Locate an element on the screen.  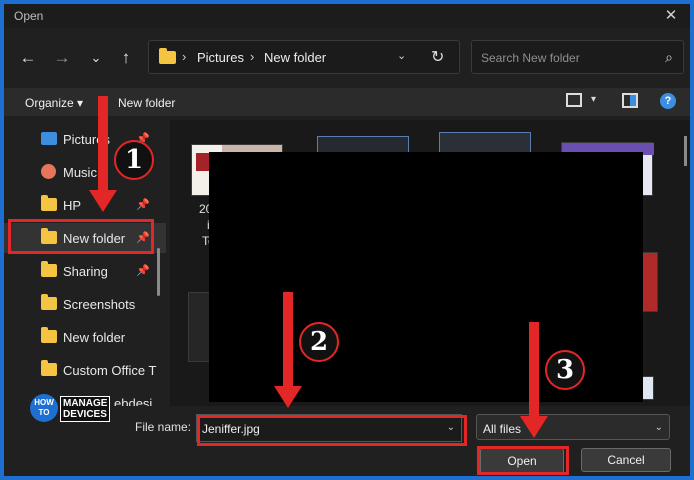
sidebar-scrollbar is located at coordinates (158, 272).